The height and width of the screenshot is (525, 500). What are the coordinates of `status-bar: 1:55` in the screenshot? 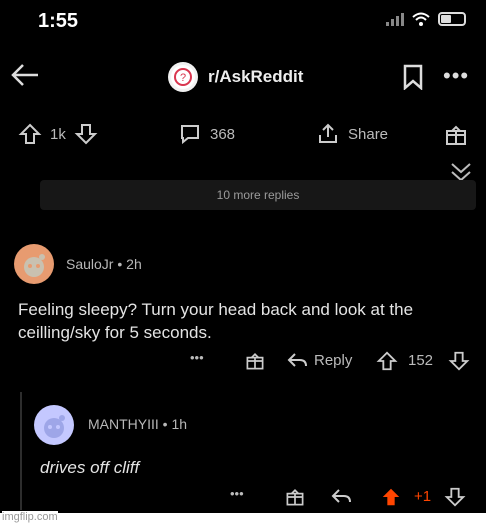 It's located at (243, 22).